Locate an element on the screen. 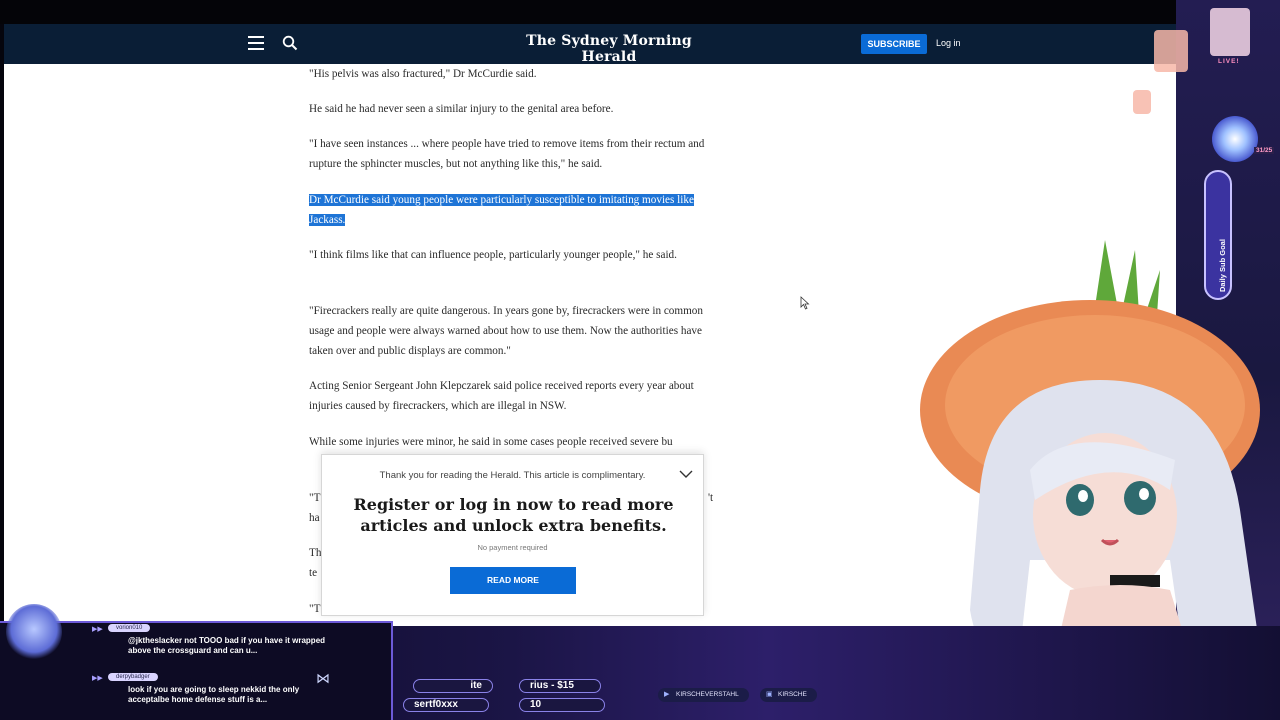 The width and height of the screenshot is (1280, 720). ticker-pill: ite is located at coordinates (453, 686).